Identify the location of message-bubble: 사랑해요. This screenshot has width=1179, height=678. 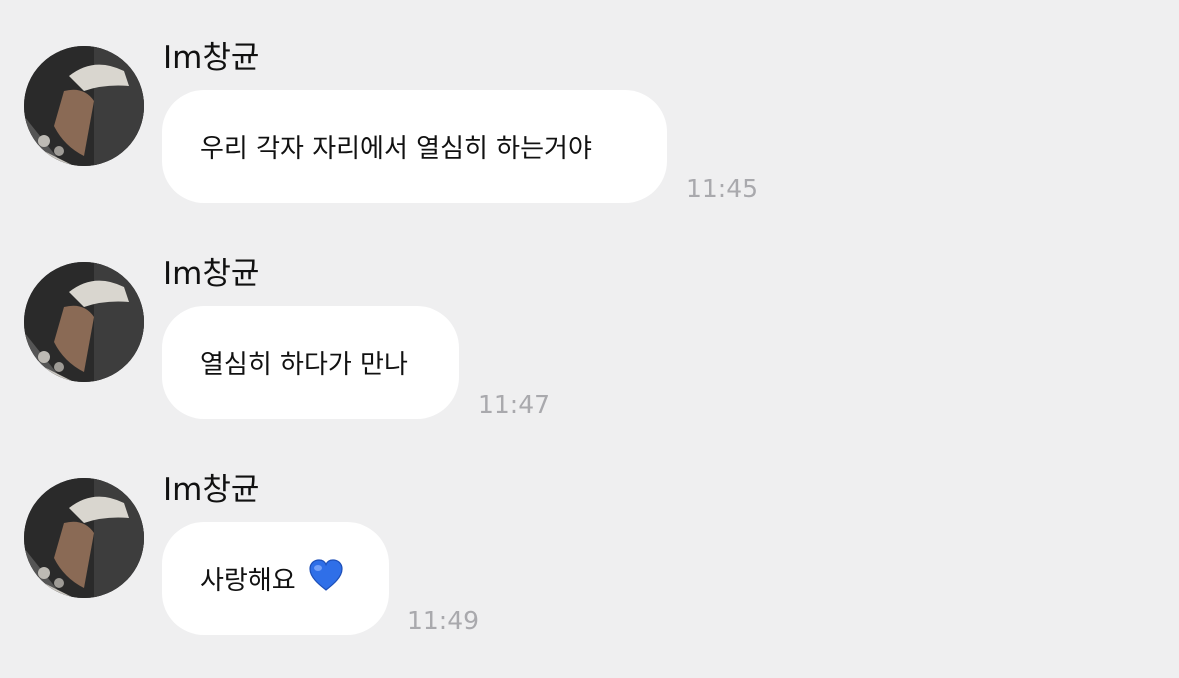
(275, 578).